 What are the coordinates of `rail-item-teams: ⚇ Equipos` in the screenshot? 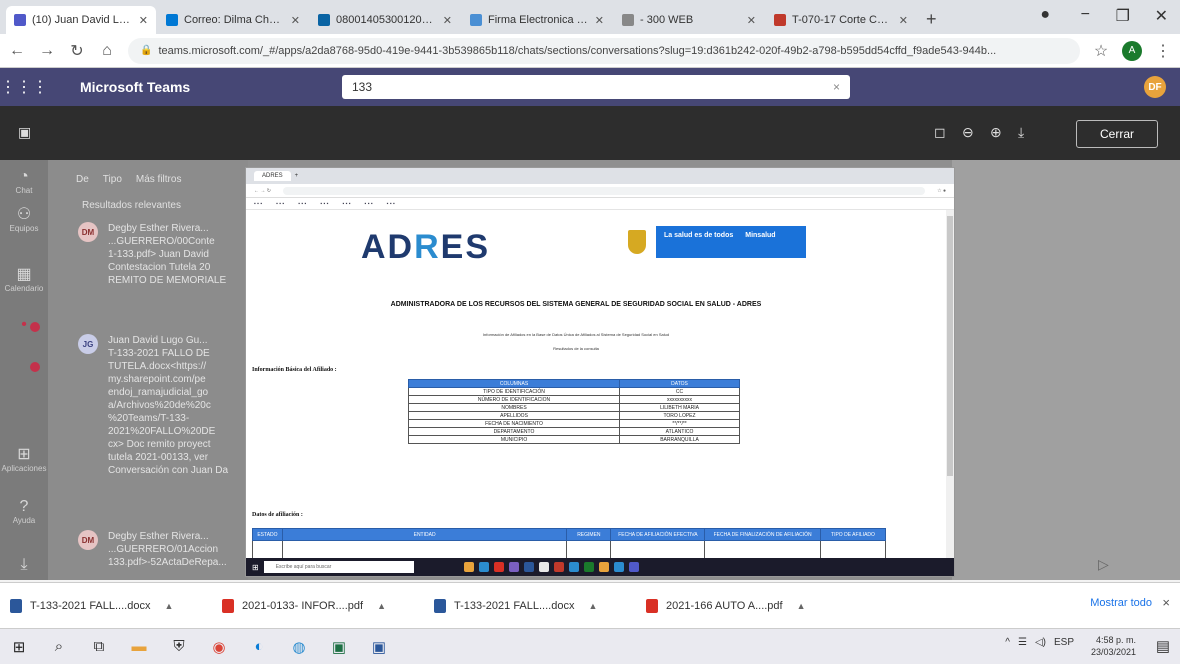 It's located at (24, 218).